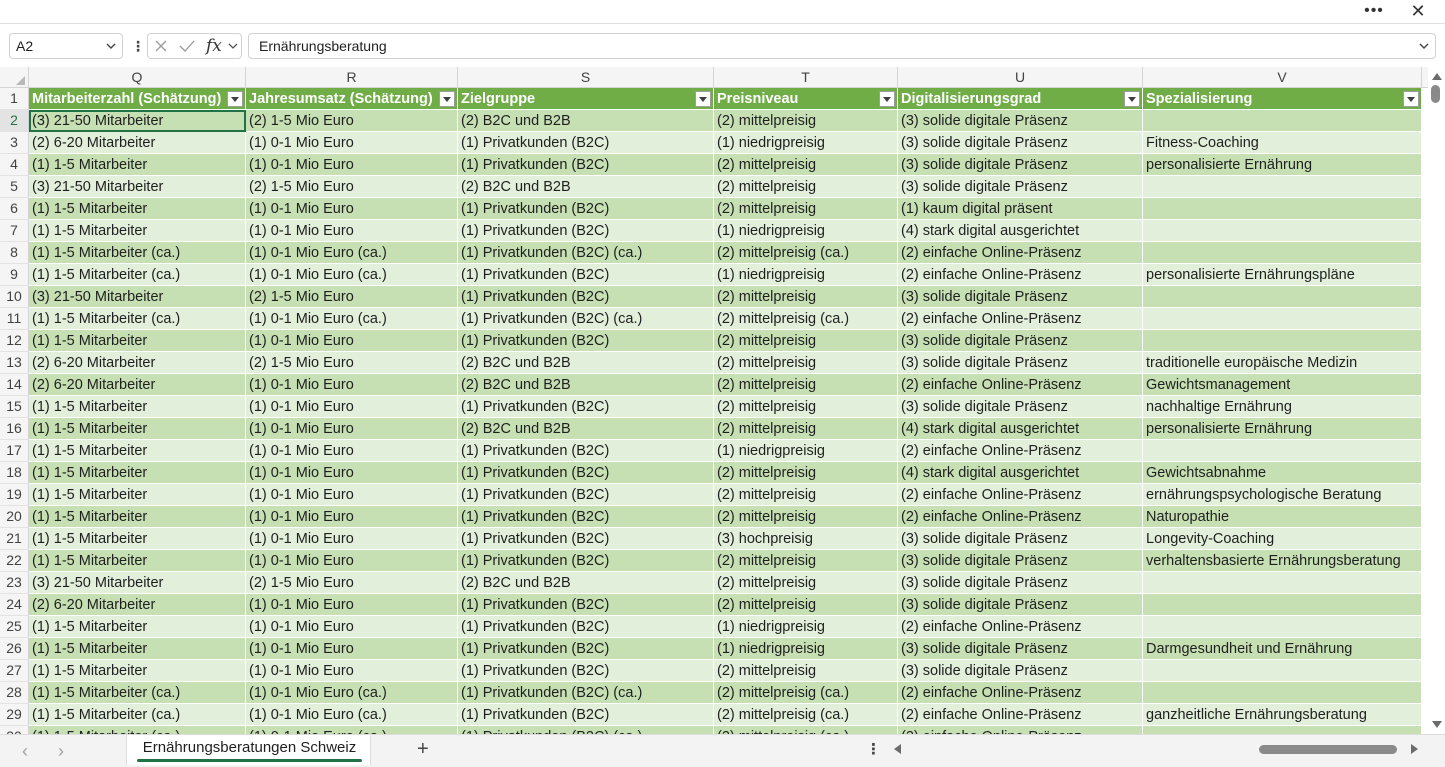  Describe the element at coordinates (14, 187) in the screenshot. I see `row-header: 5` at that location.